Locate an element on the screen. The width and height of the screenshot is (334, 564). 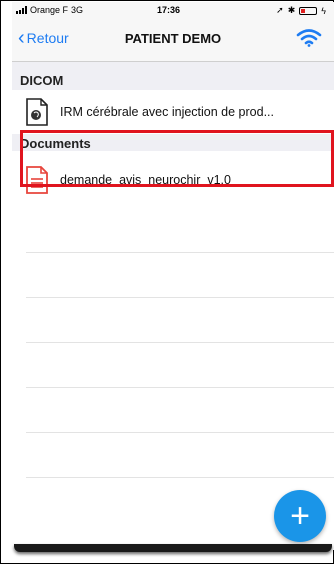
status-right: ➚ ✱ ϟ is located at coordinates (301, 10).